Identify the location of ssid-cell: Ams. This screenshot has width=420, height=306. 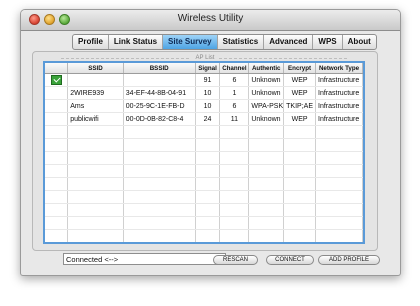
(95, 106).